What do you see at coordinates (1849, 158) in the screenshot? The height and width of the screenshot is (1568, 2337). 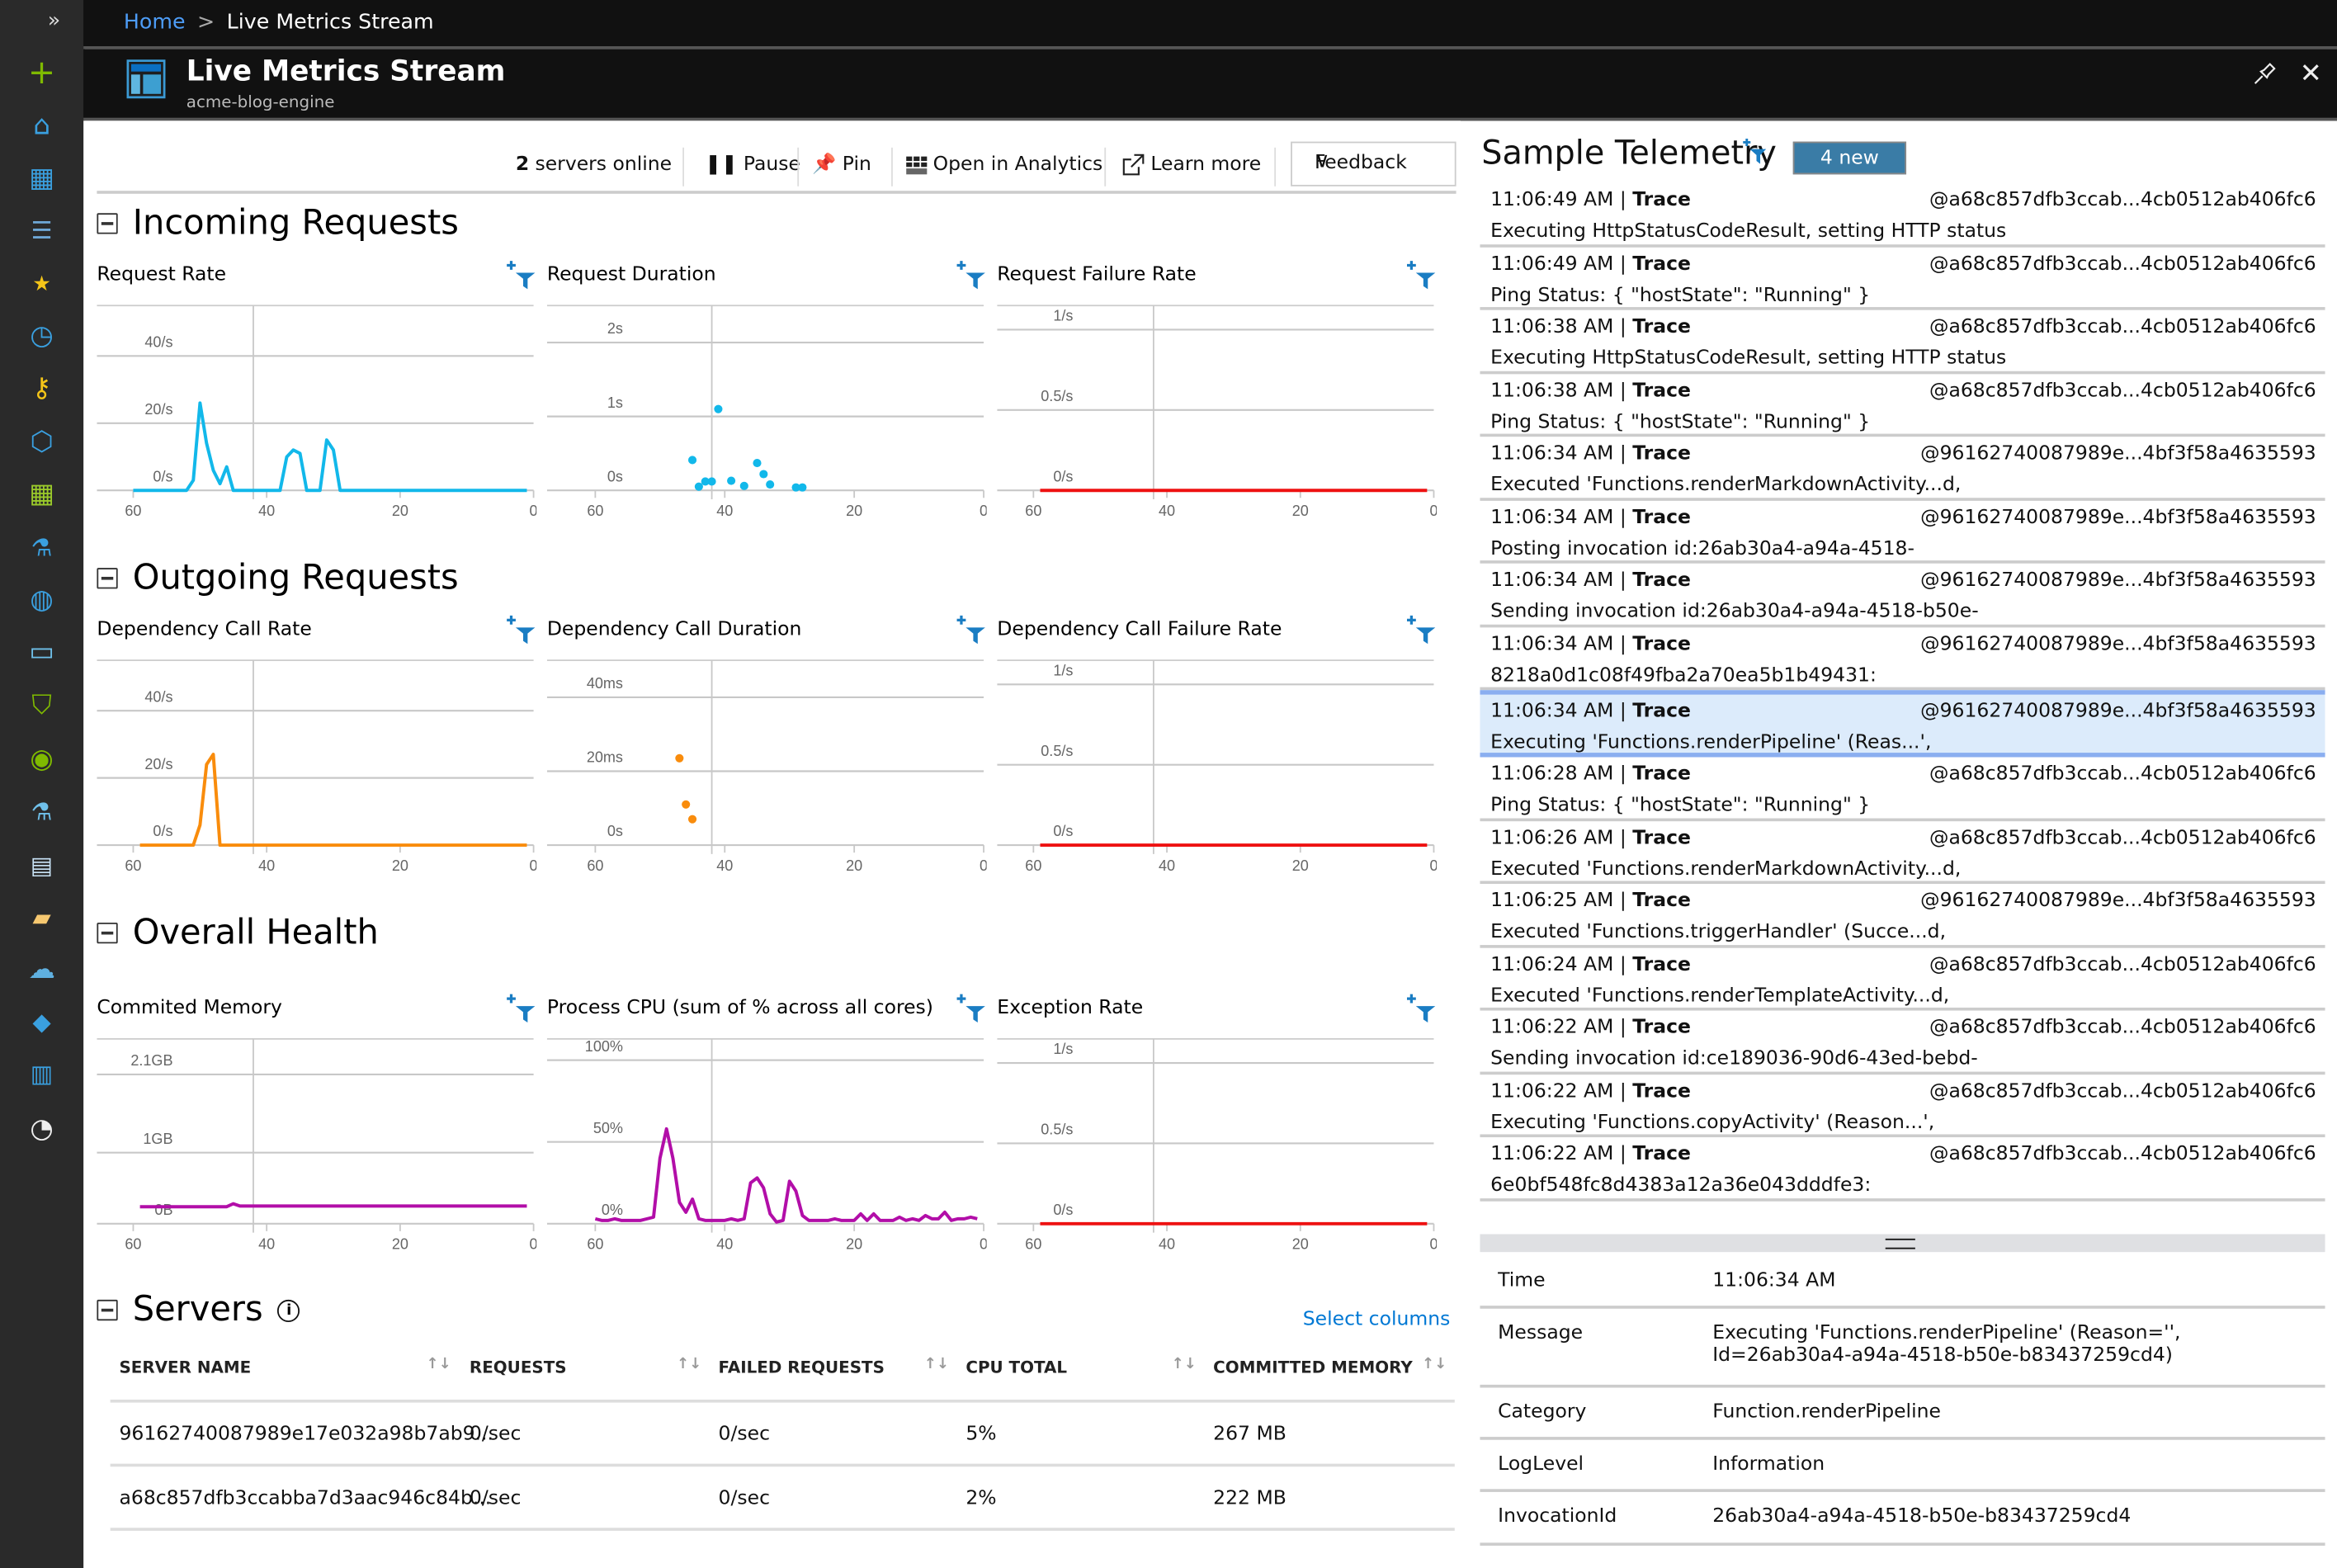 I see `new-items-badge: 4 new` at bounding box center [1849, 158].